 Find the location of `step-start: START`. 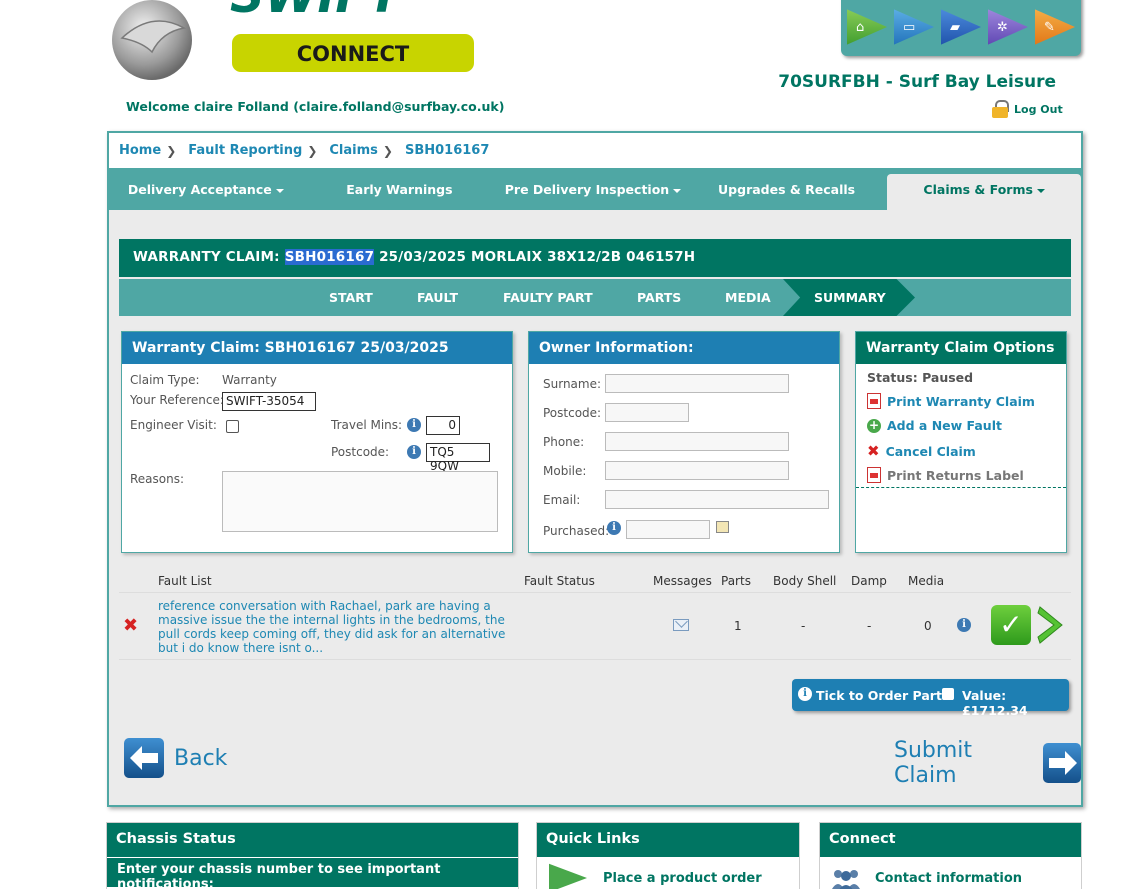

step-start: START is located at coordinates (351, 297).